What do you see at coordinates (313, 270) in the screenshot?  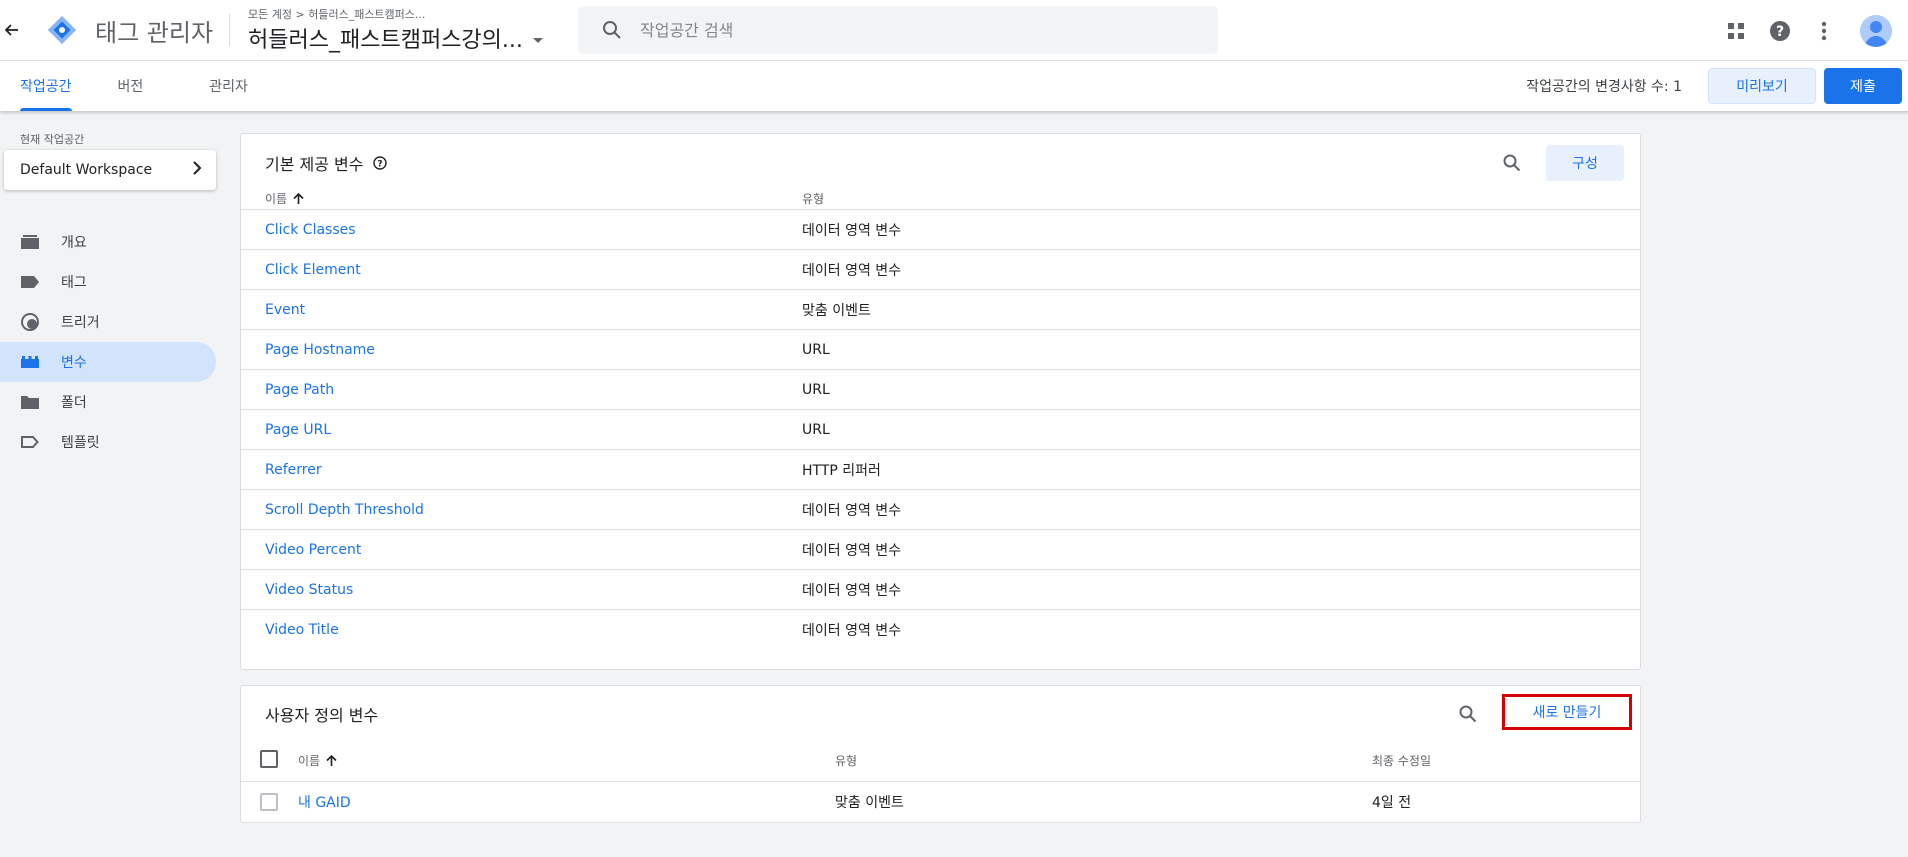 I see `variable-name-link: Click Element` at bounding box center [313, 270].